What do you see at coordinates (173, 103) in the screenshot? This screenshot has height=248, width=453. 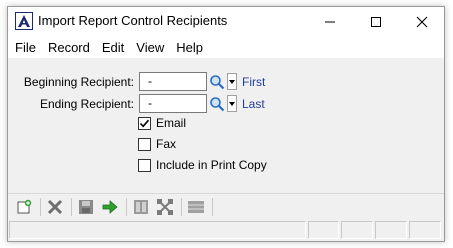 I see `ending-recipient-input: -` at bounding box center [173, 103].